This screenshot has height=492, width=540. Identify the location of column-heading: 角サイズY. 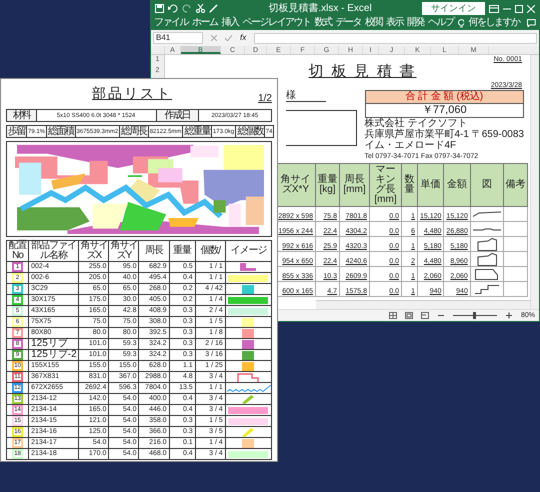
(123, 251).